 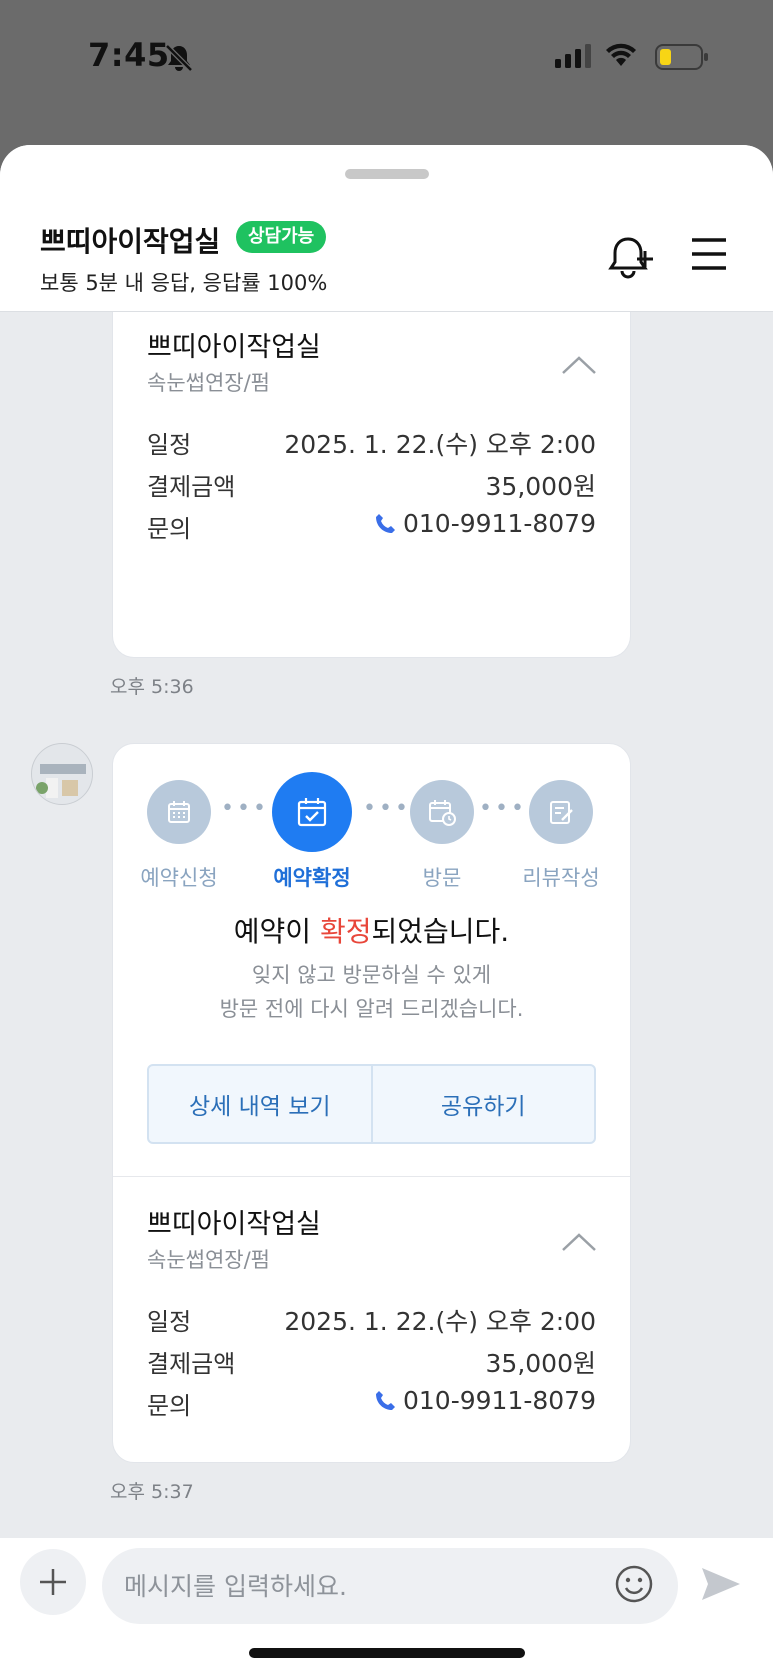 I want to click on message-input-bar, so click(x=386, y=1607).